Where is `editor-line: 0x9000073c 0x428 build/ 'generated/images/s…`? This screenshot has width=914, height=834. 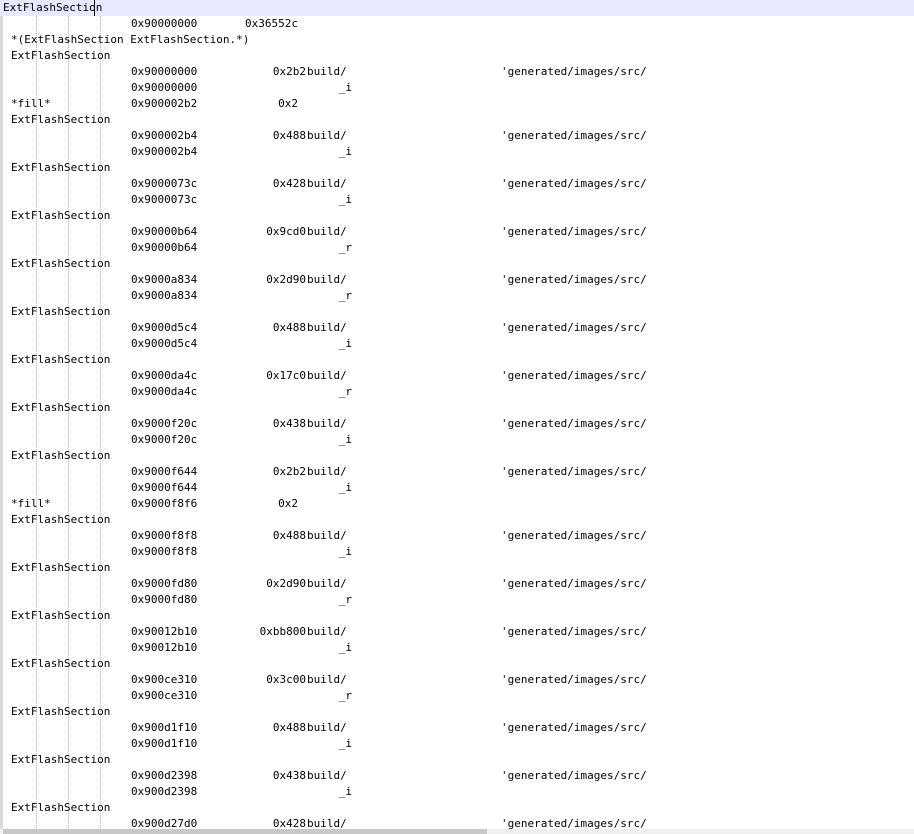 editor-line: 0x9000073c 0x428 build/ 'generated/images/s… is located at coordinates (457, 184).